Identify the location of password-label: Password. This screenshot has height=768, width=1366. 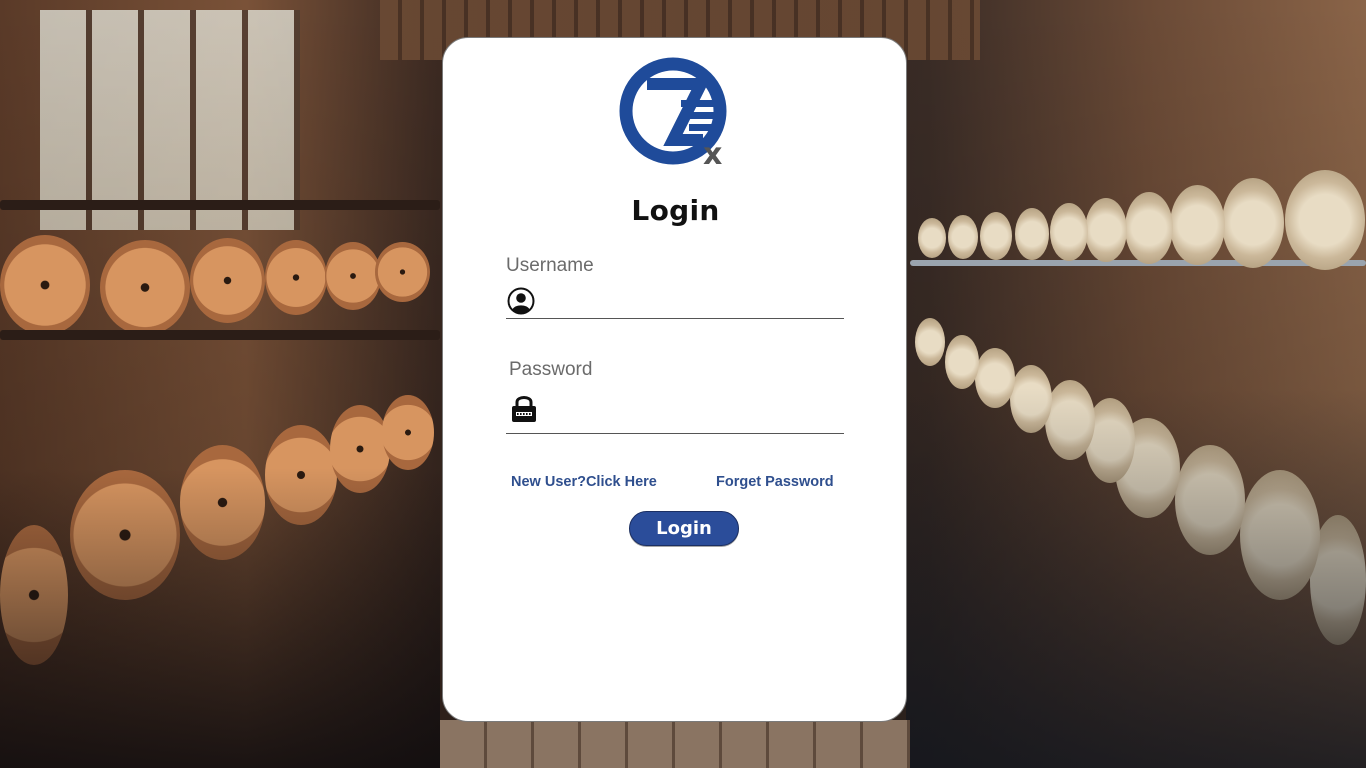
(551, 369).